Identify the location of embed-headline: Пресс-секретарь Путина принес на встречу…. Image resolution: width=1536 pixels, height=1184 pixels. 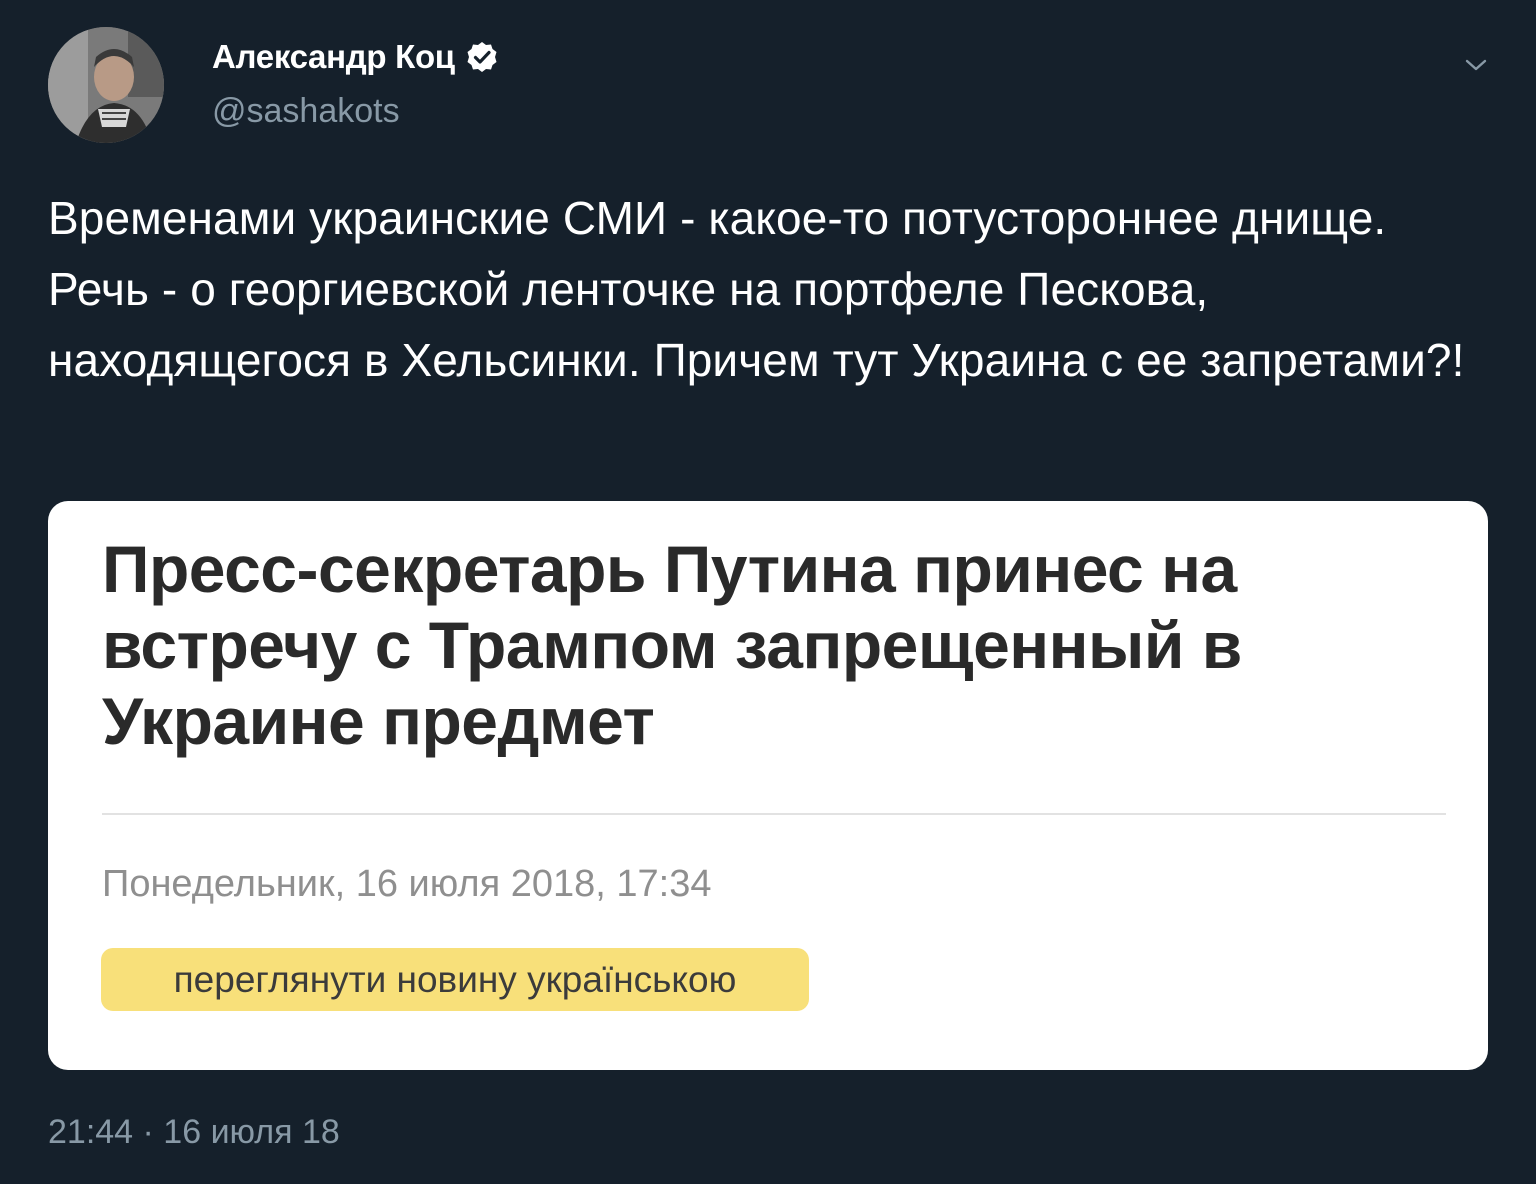
(672, 645).